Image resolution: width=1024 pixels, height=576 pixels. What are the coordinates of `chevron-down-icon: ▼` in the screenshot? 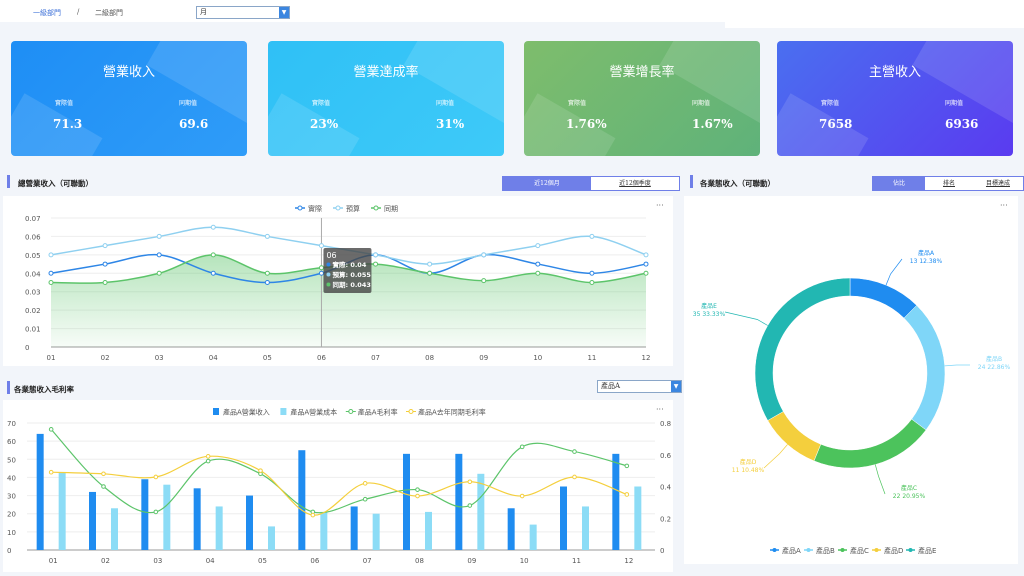 It's located at (284, 12).